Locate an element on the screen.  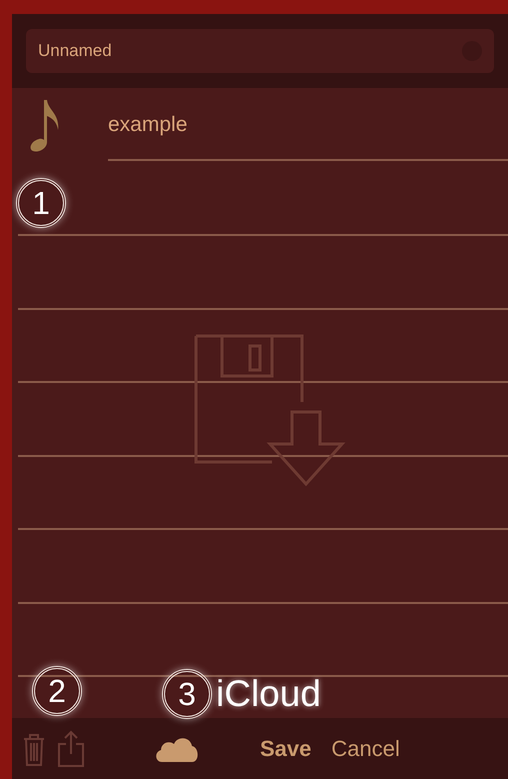
toolbar-button: Save is located at coordinates (286, 748).